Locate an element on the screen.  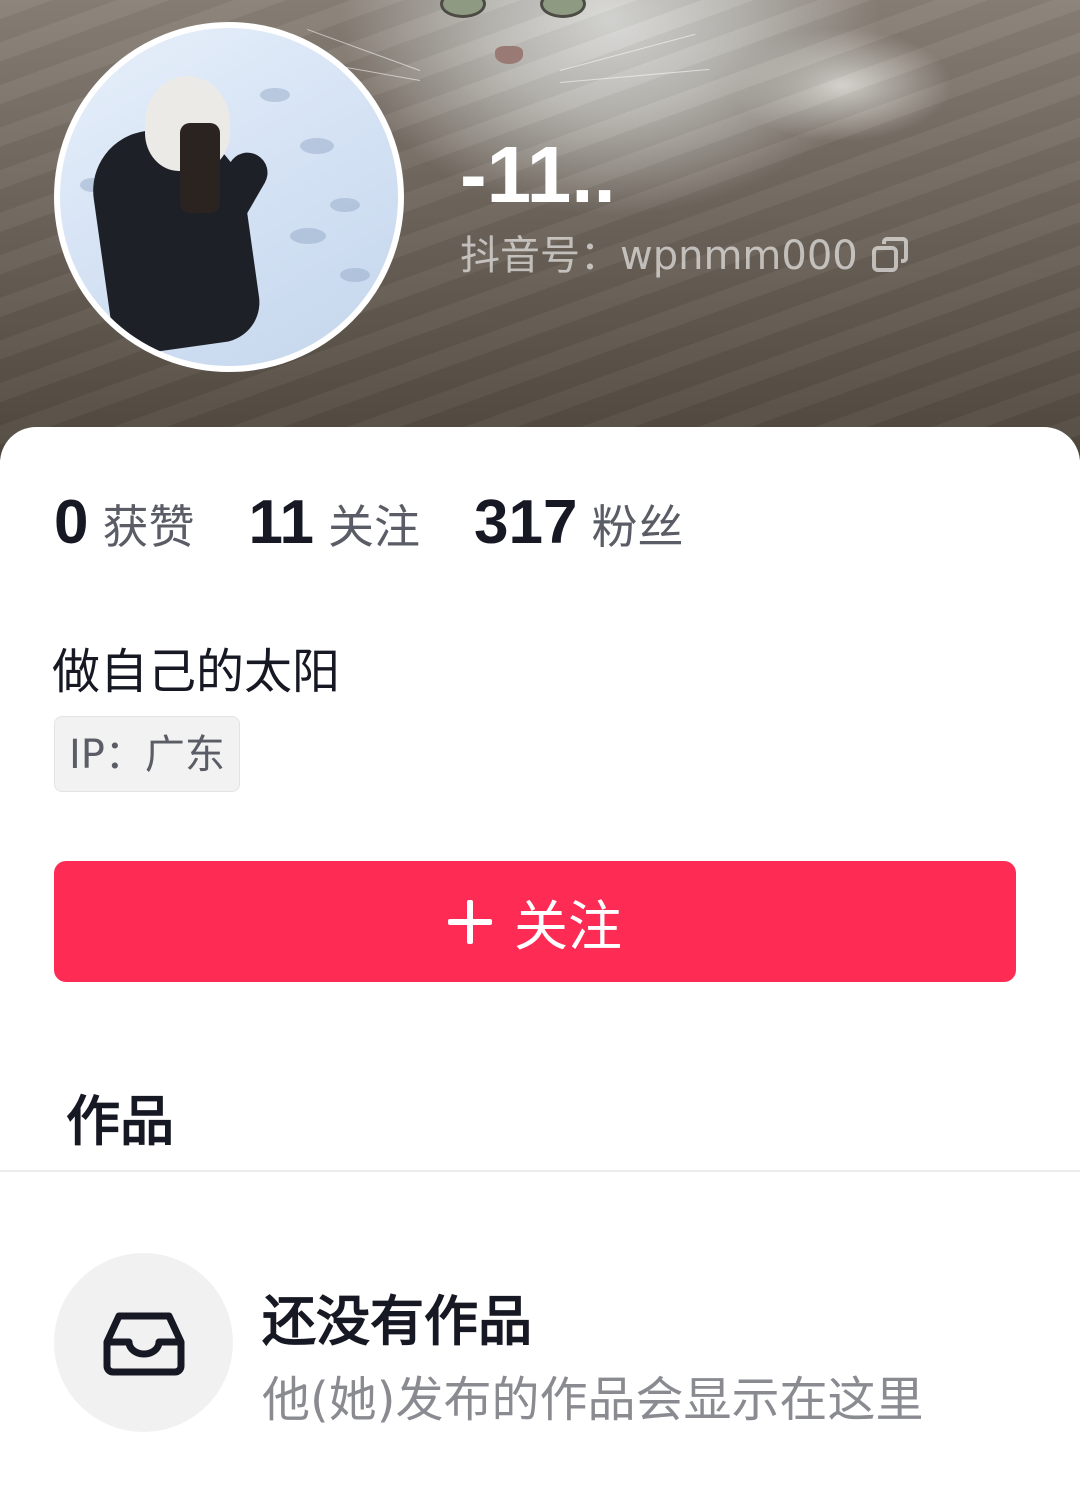
follow-button: 关注 is located at coordinates (535, 921).